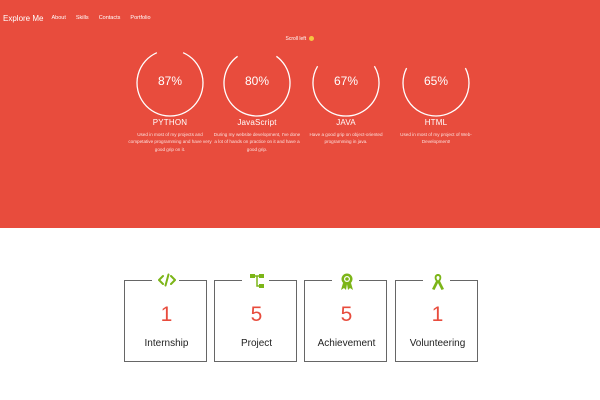 The height and width of the screenshot is (400, 600). Describe the element at coordinates (110, 18) in the screenshot. I see `nav-link-contacts: Contacts` at that location.